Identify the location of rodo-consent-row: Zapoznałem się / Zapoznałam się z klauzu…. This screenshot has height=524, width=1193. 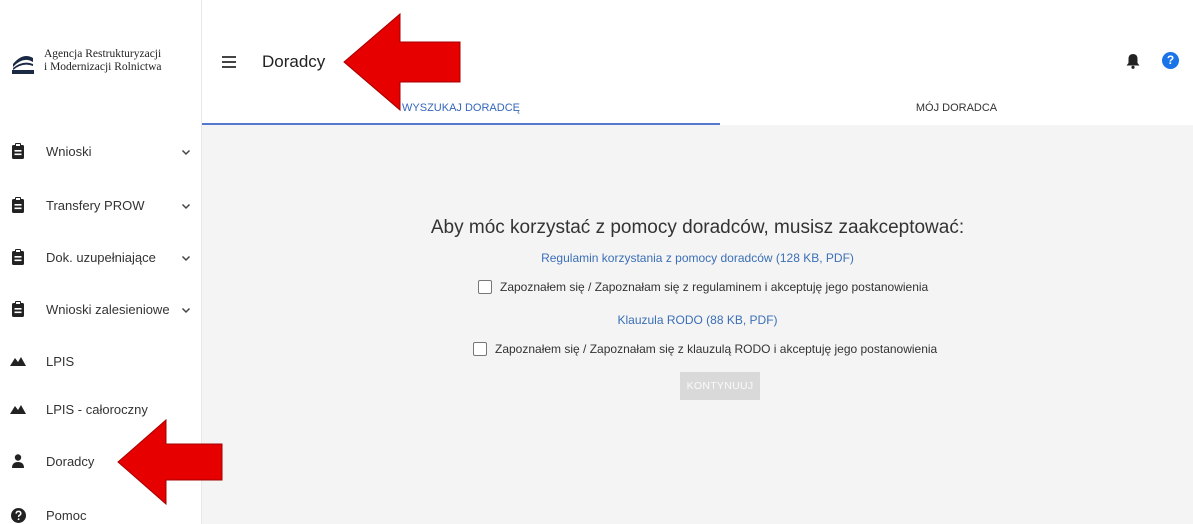
(705, 349).